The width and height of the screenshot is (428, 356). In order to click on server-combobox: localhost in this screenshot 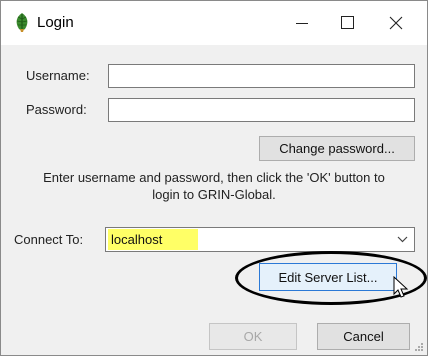, I will do `click(260, 239)`.